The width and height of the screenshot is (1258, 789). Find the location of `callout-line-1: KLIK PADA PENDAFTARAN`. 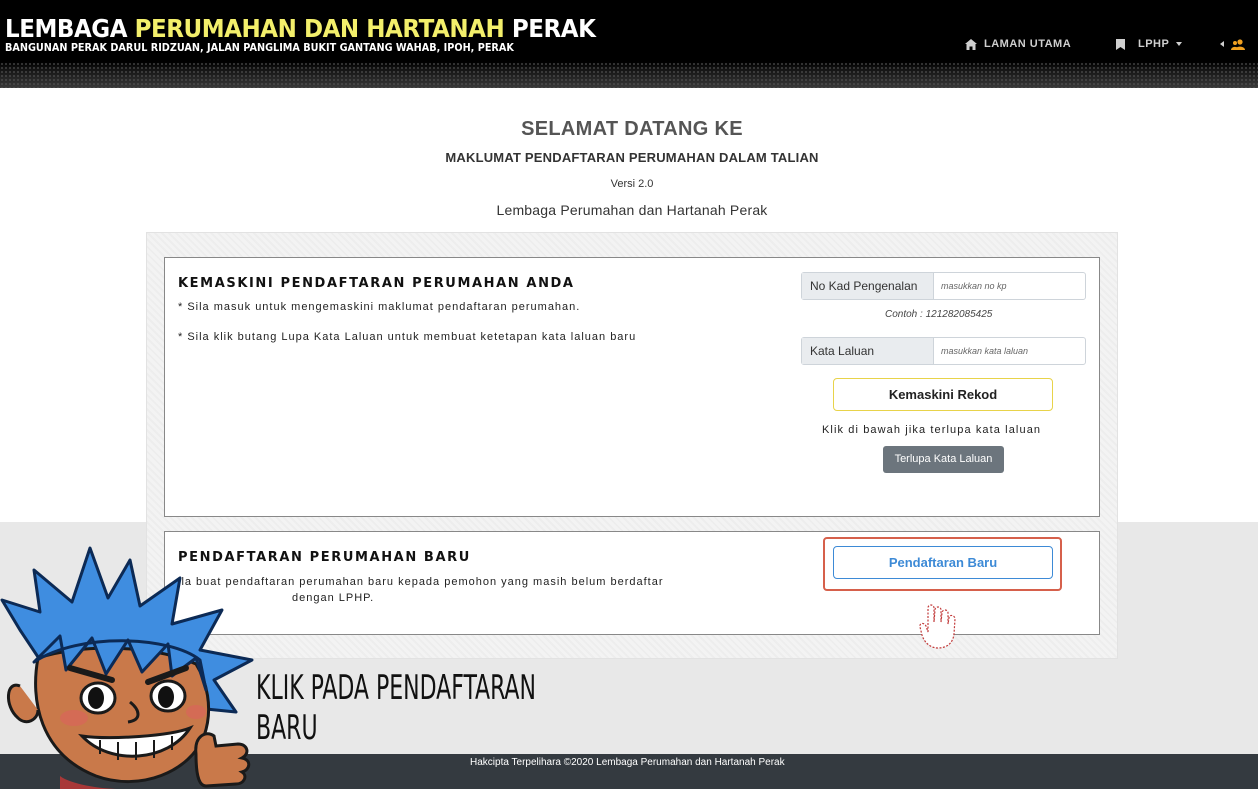

callout-line-1: KLIK PADA PENDAFTARAN is located at coordinates (396, 688).